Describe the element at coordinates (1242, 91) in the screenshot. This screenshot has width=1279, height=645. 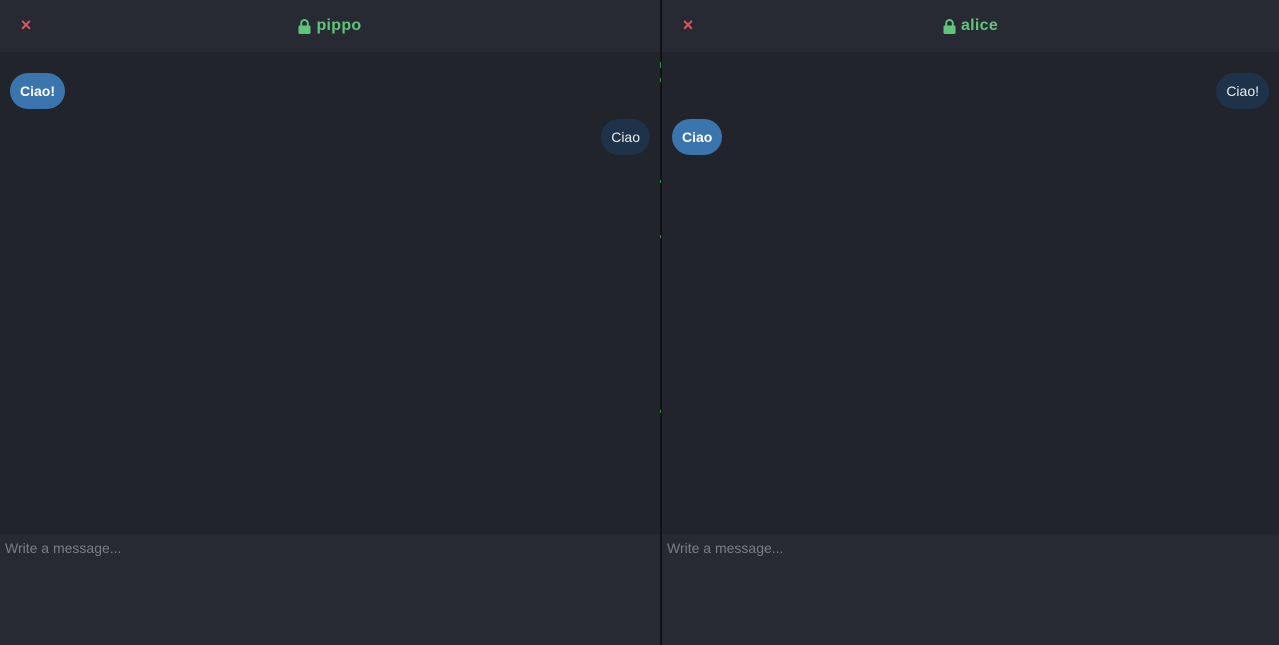
I see `outgoing-message: Ciao!` at that location.